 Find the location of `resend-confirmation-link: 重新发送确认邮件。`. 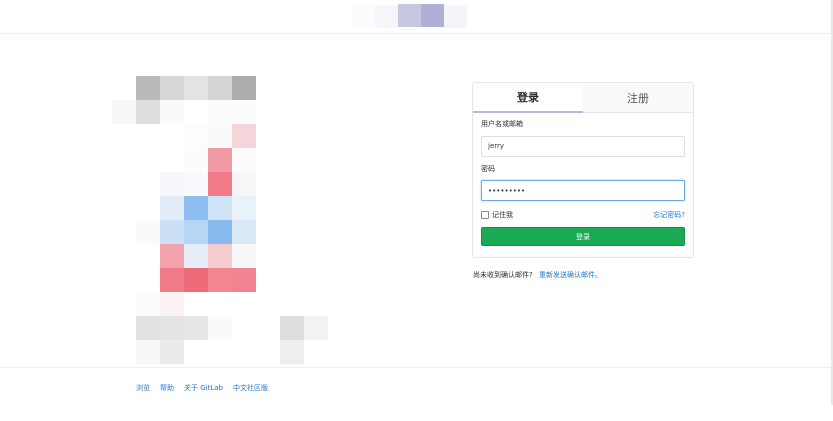

resend-confirmation-link: 重新发送确认邮件。 is located at coordinates (570, 275).